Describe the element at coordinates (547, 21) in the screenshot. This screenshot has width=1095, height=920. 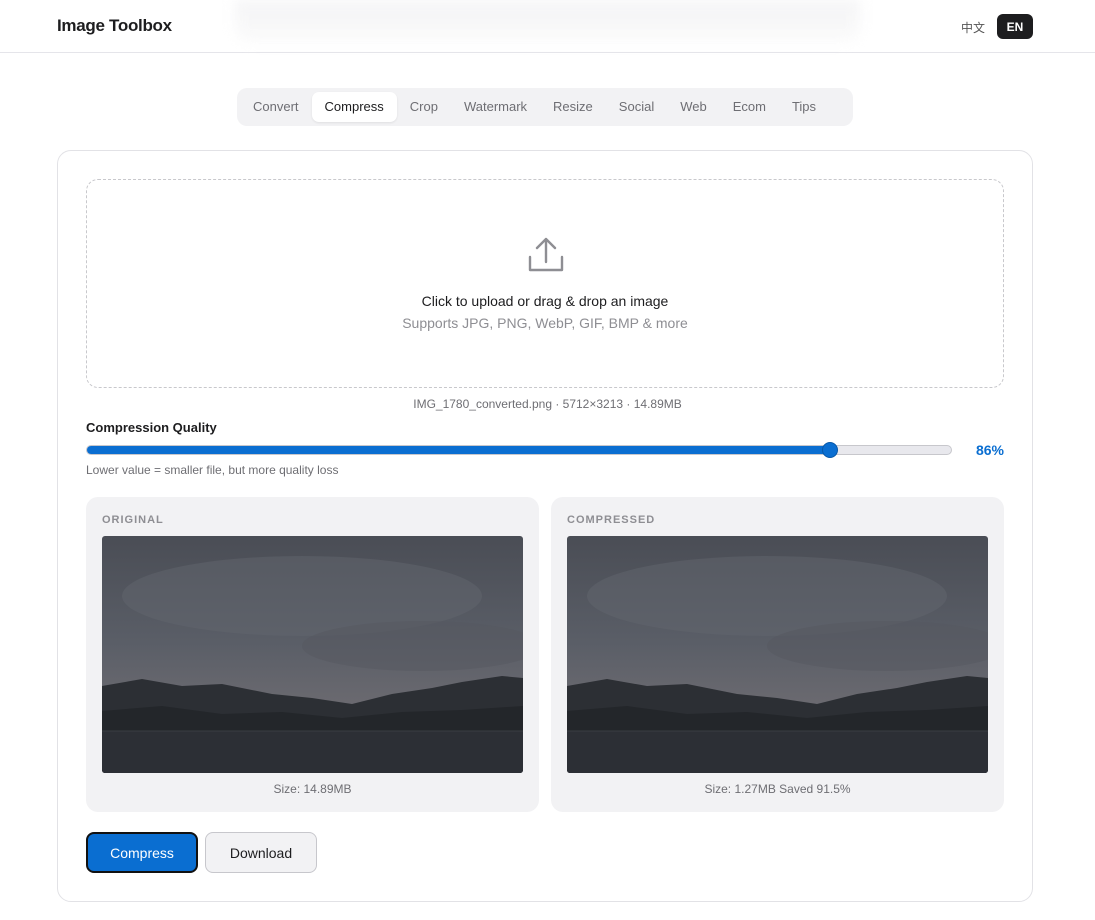
I see `header-backdrop` at that location.